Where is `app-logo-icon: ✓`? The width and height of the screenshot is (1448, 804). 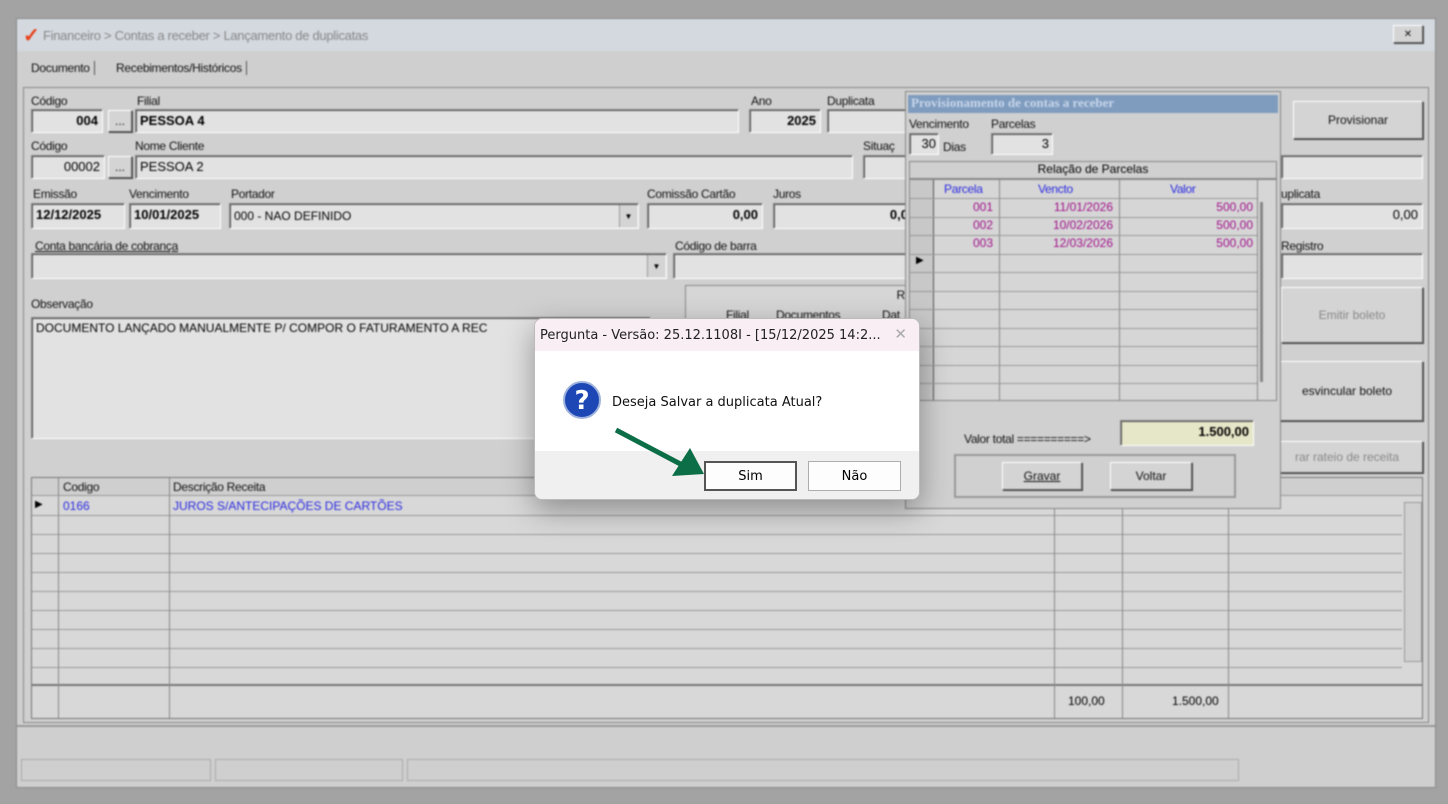
app-logo-icon: ✓ is located at coordinates (31, 36).